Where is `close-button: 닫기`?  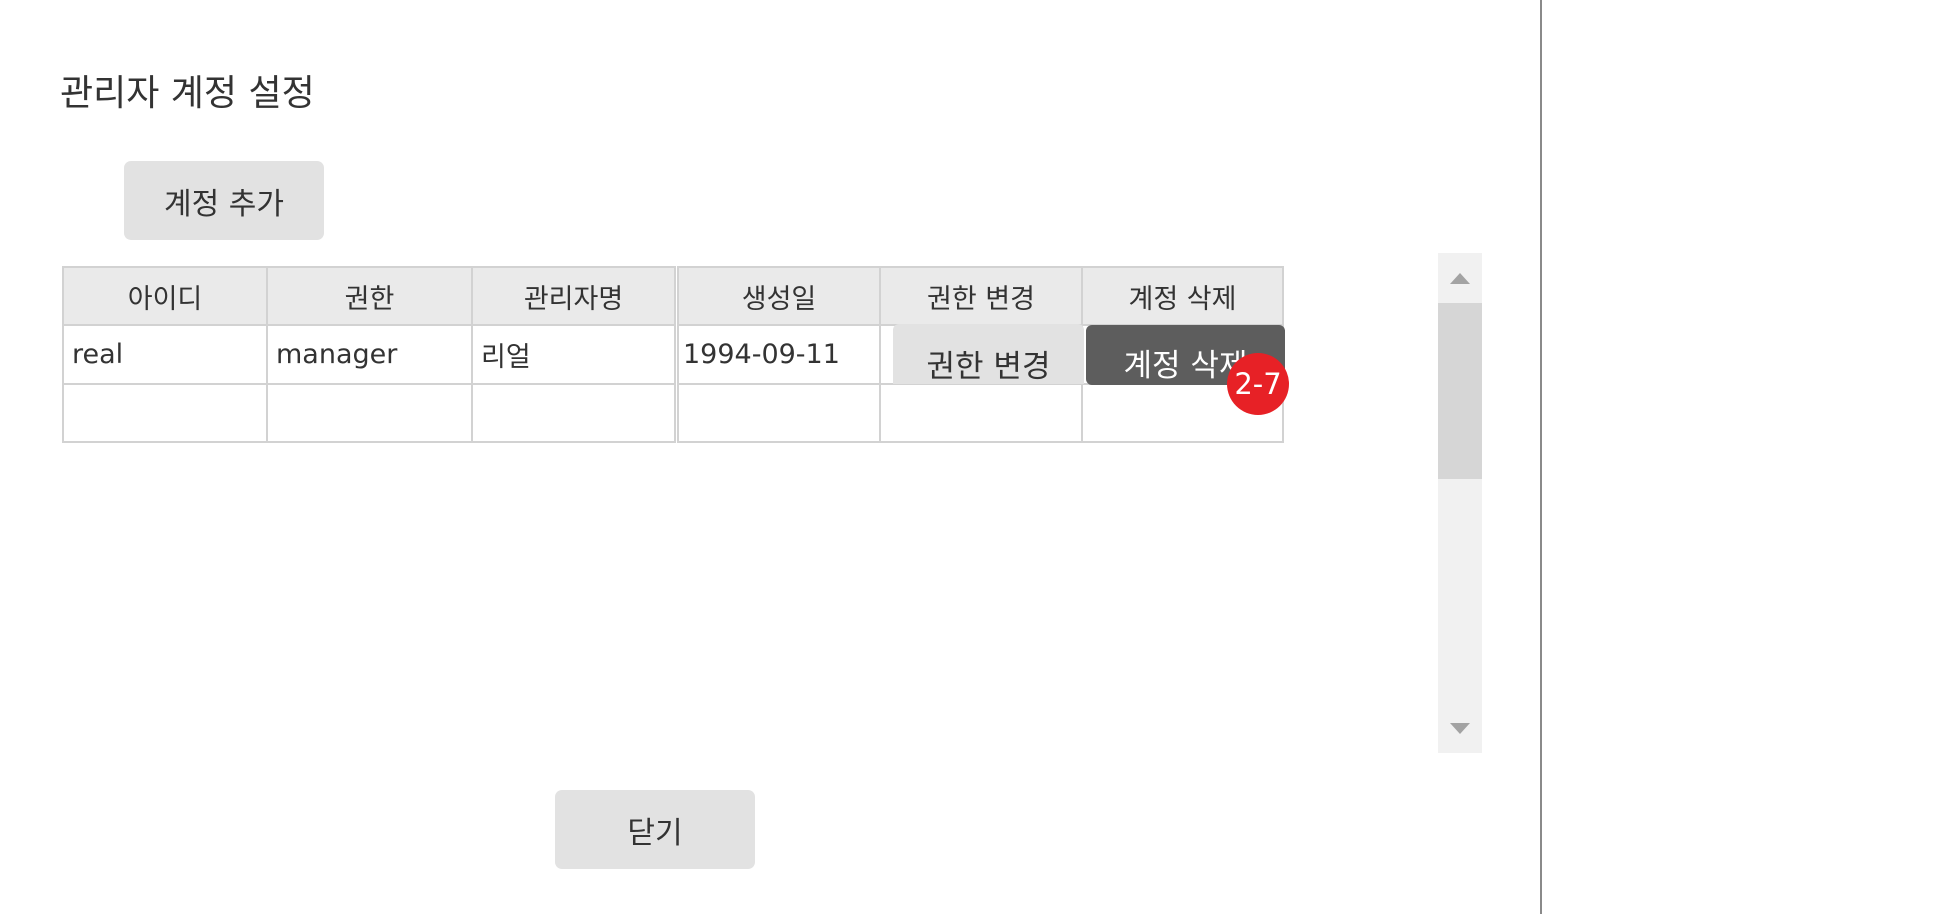
close-button: 닫기 is located at coordinates (655, 829).